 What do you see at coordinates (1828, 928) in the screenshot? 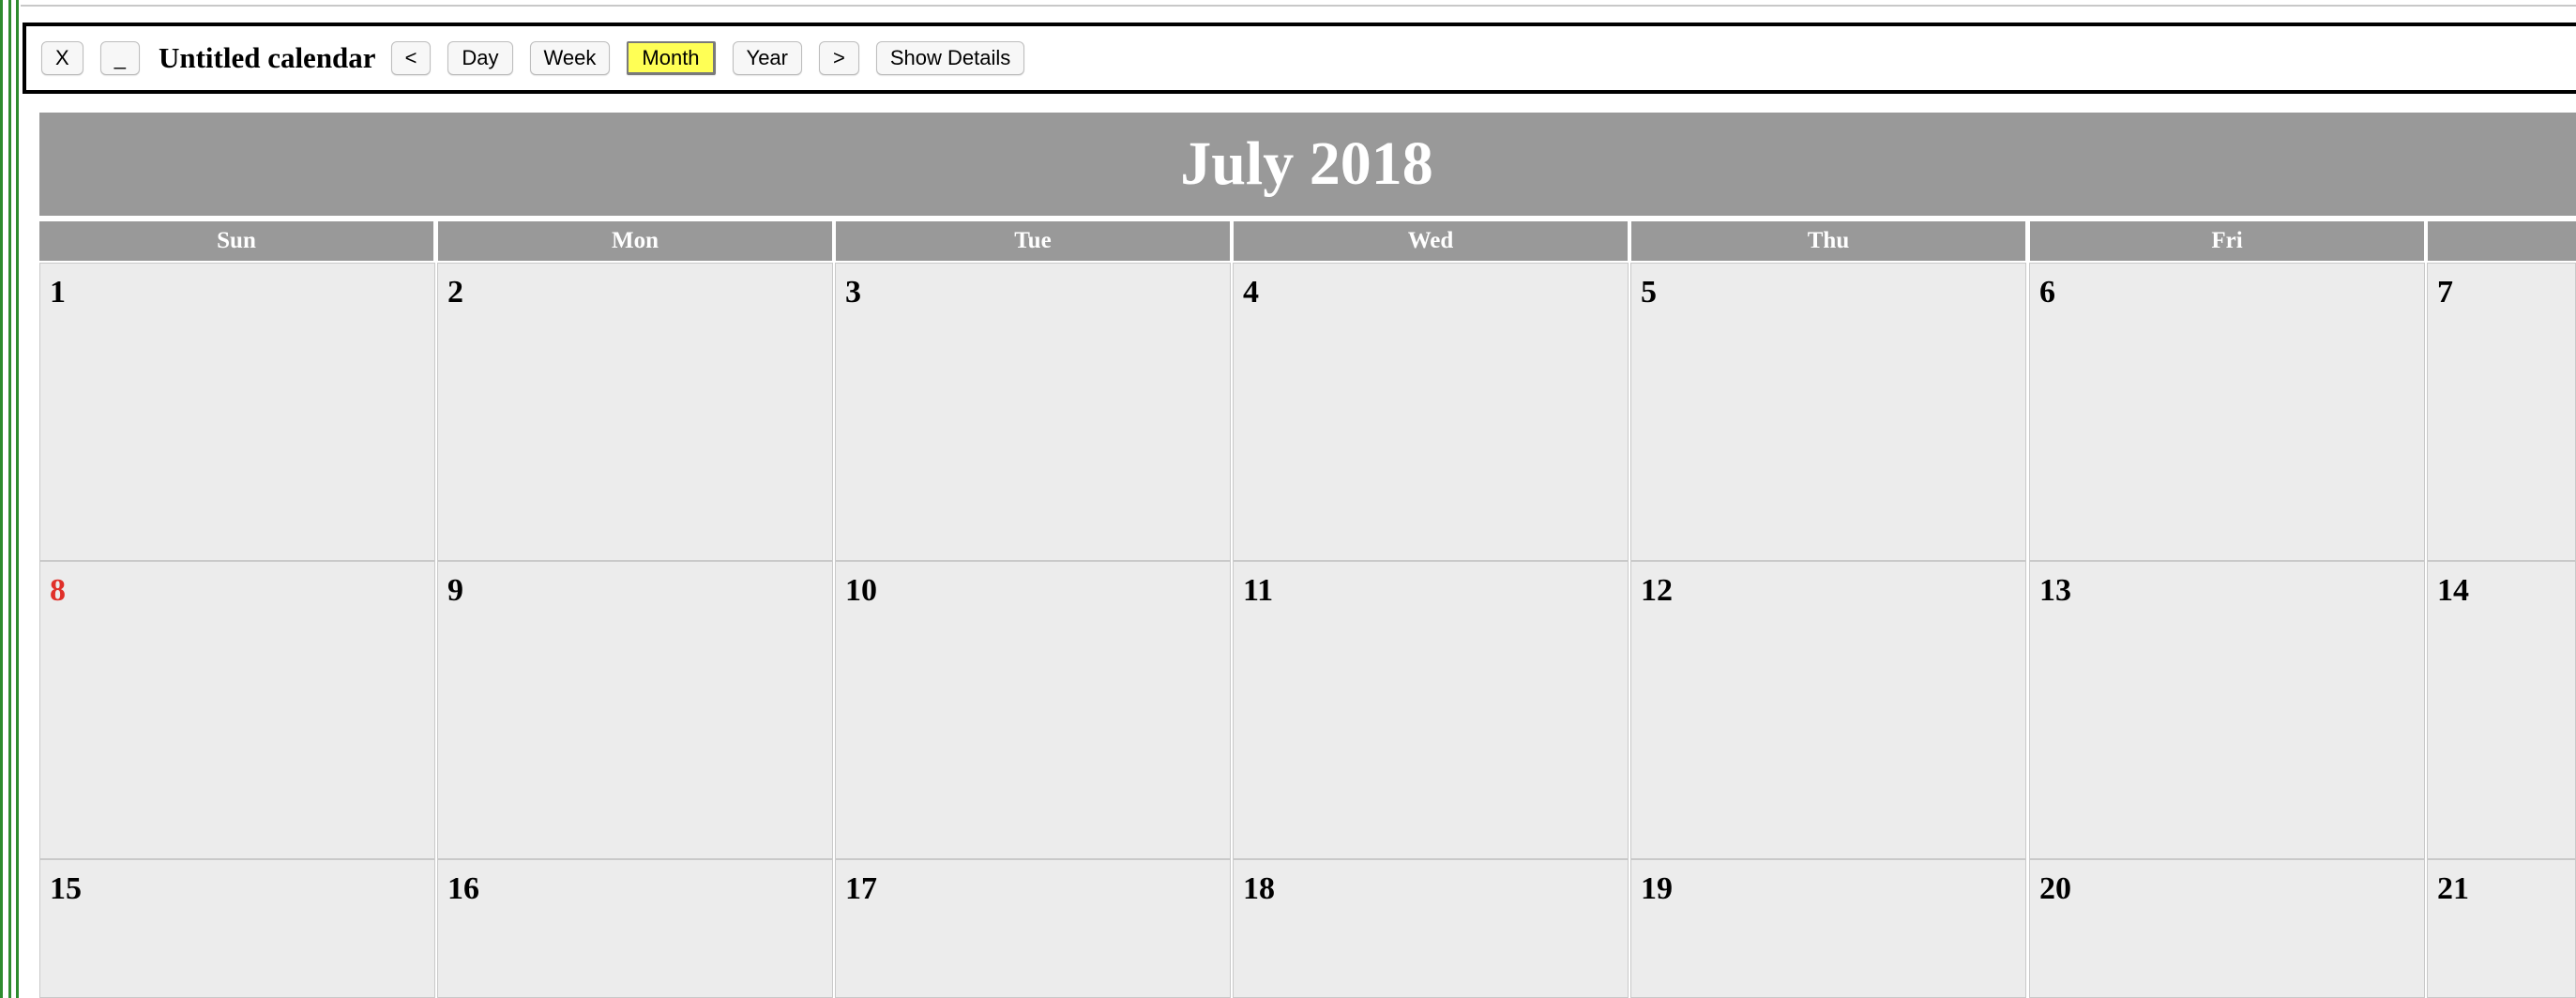
I see `day-cell: 19` at bounding box center [1828, 928].